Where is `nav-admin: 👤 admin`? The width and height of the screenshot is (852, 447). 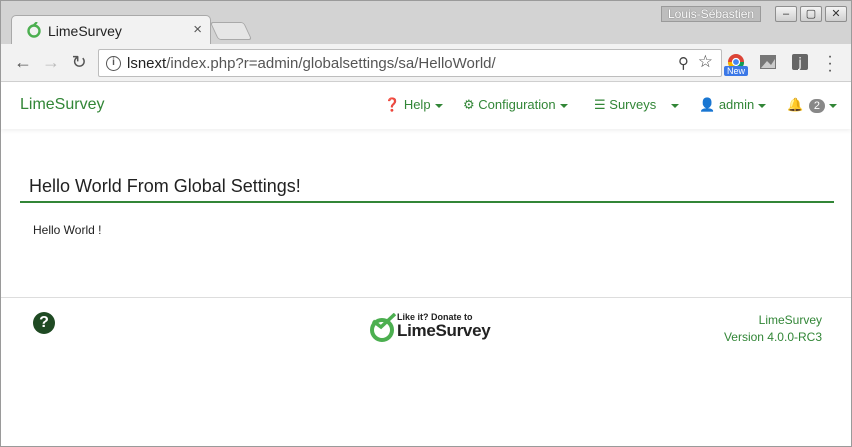 nav-admin: 👤 admin is located at coordinates (733, 105).